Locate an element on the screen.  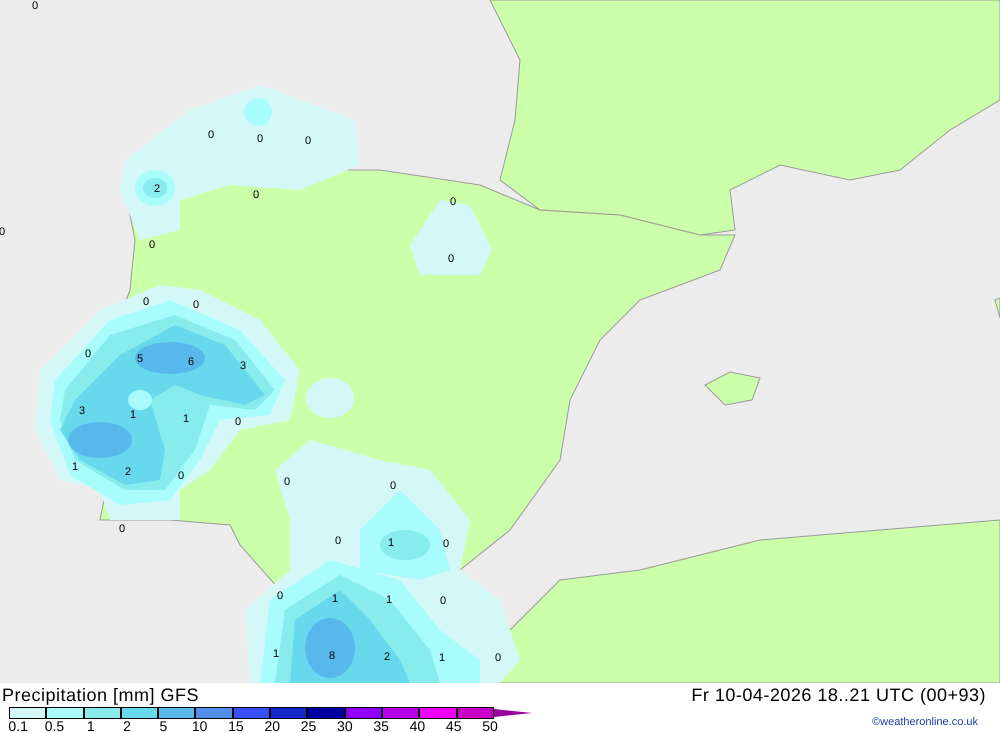
legend-tick-label: 5 is located at coordinates (163, 726).